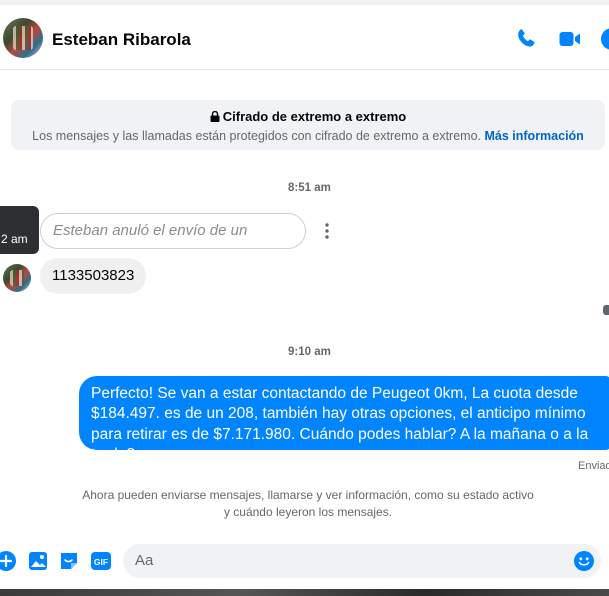 Image resolution: width=609 pixels, height=596 pixels. What do you see at coordinates (215, 116) in the screenshot?
I see `lock-icon` at bounding box center [215, 116].